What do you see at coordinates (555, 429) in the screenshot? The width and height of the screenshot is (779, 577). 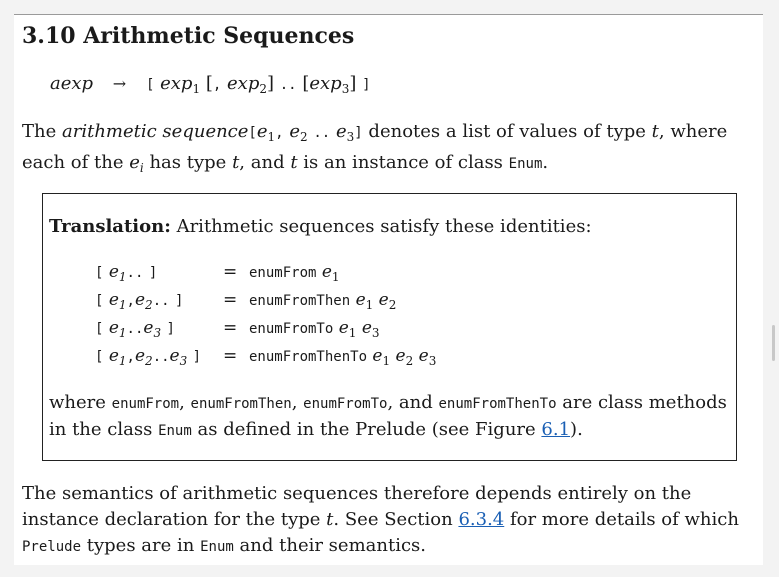 I see `figure-link: 6.1` at bounding box center [555, 429].